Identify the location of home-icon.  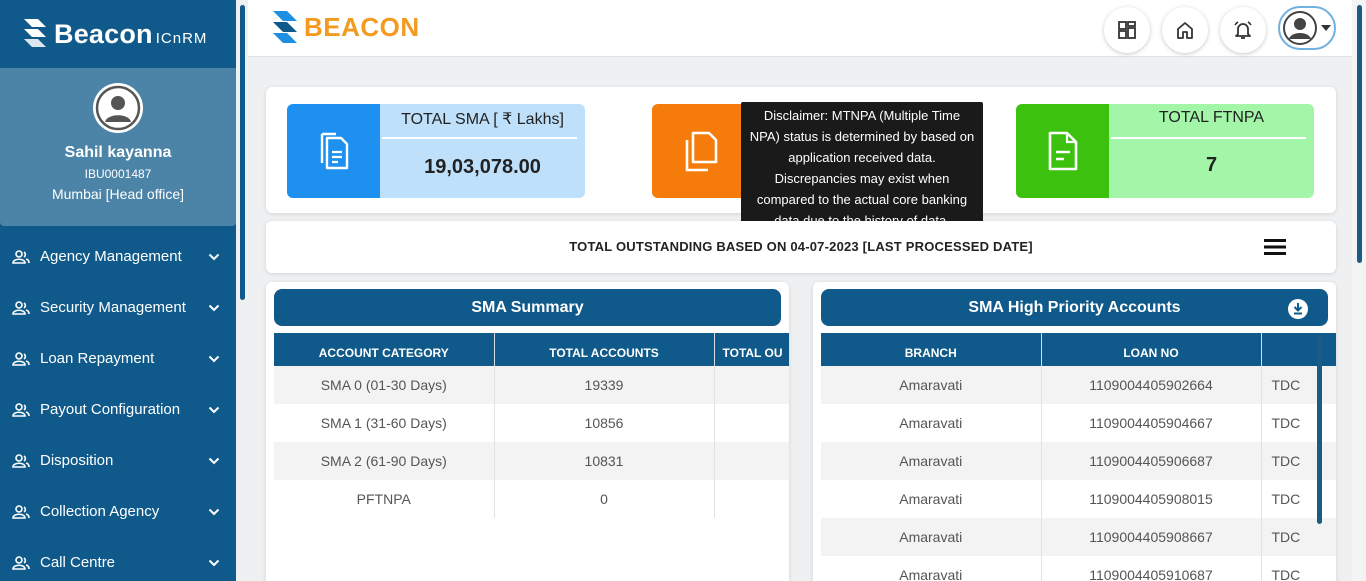
(1185, 30).